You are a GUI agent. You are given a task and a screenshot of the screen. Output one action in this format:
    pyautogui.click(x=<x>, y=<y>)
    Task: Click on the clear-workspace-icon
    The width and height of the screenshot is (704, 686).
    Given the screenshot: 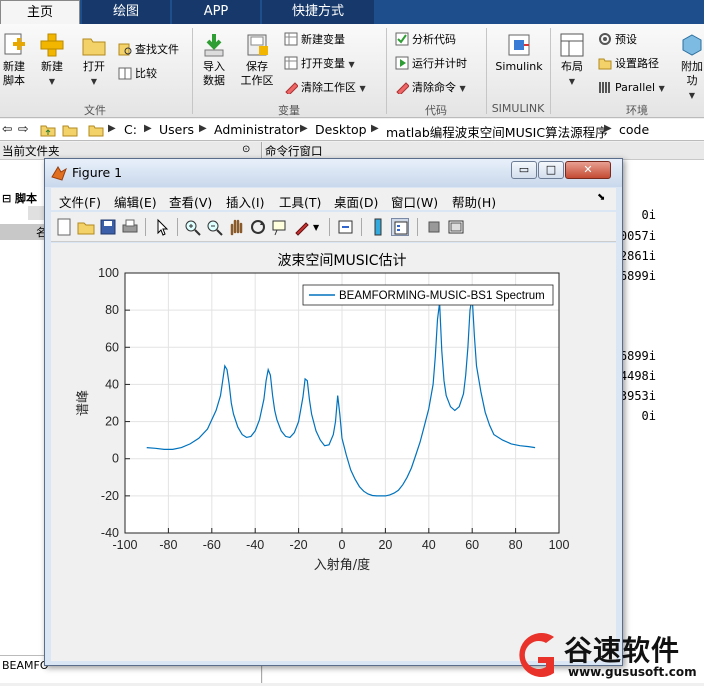 What is the action you would take?
    pyautogui.click(x=291, y=88)
    